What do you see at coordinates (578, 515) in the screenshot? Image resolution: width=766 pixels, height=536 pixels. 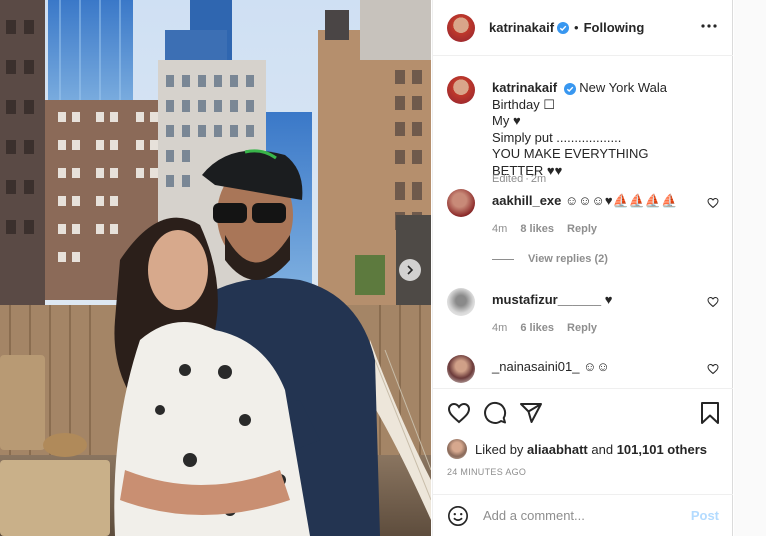 I see `comment-input` at bounding box center [578, 515].